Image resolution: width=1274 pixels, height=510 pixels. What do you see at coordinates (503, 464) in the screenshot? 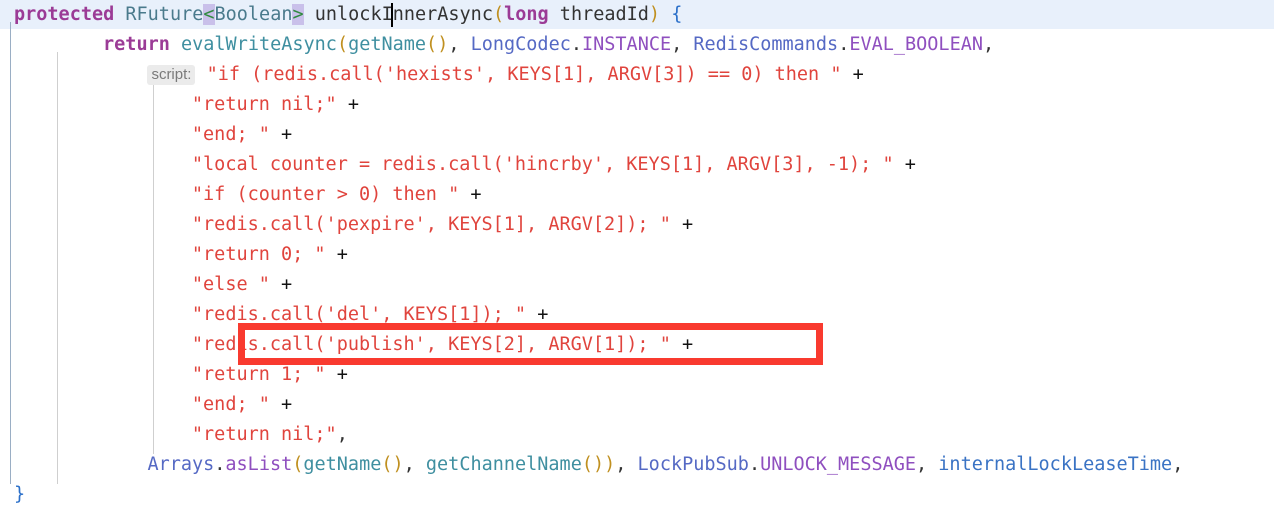
I see `token-method: getChannelName` at bounding box center [503, 464].